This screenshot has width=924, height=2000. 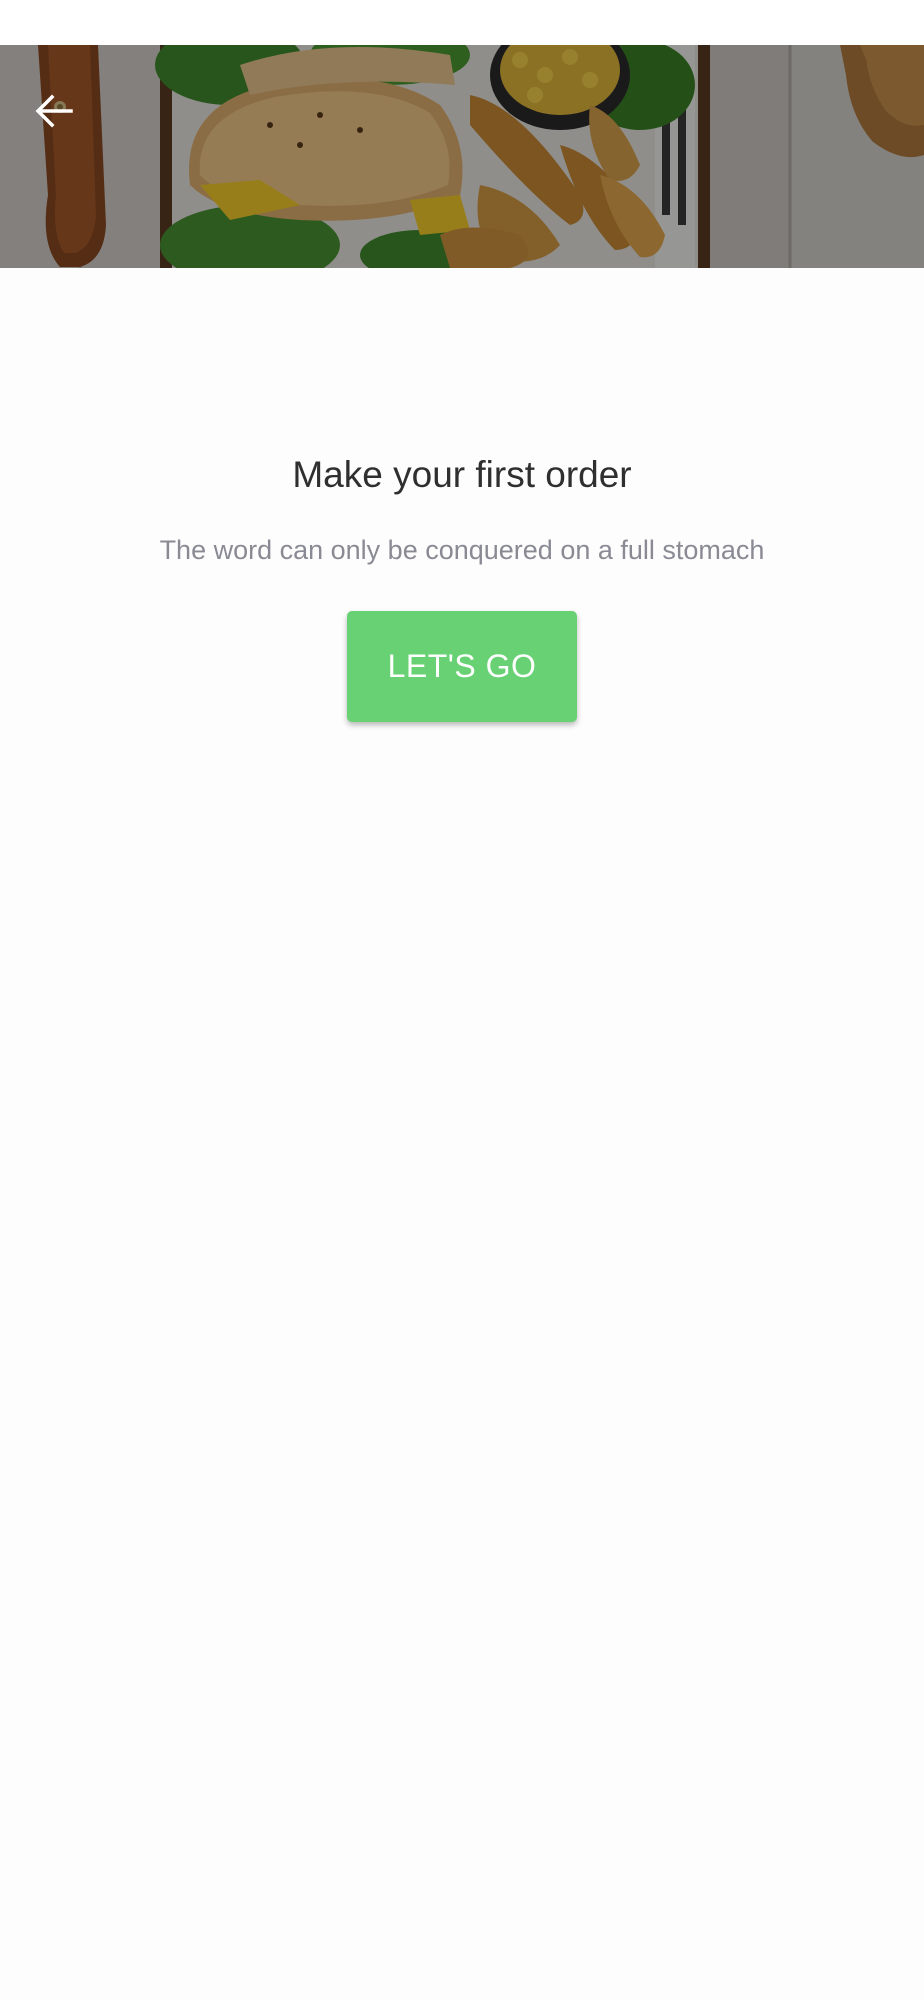 I want to click on lets-go-button: LET'S GO, so click(x=462, y=666).